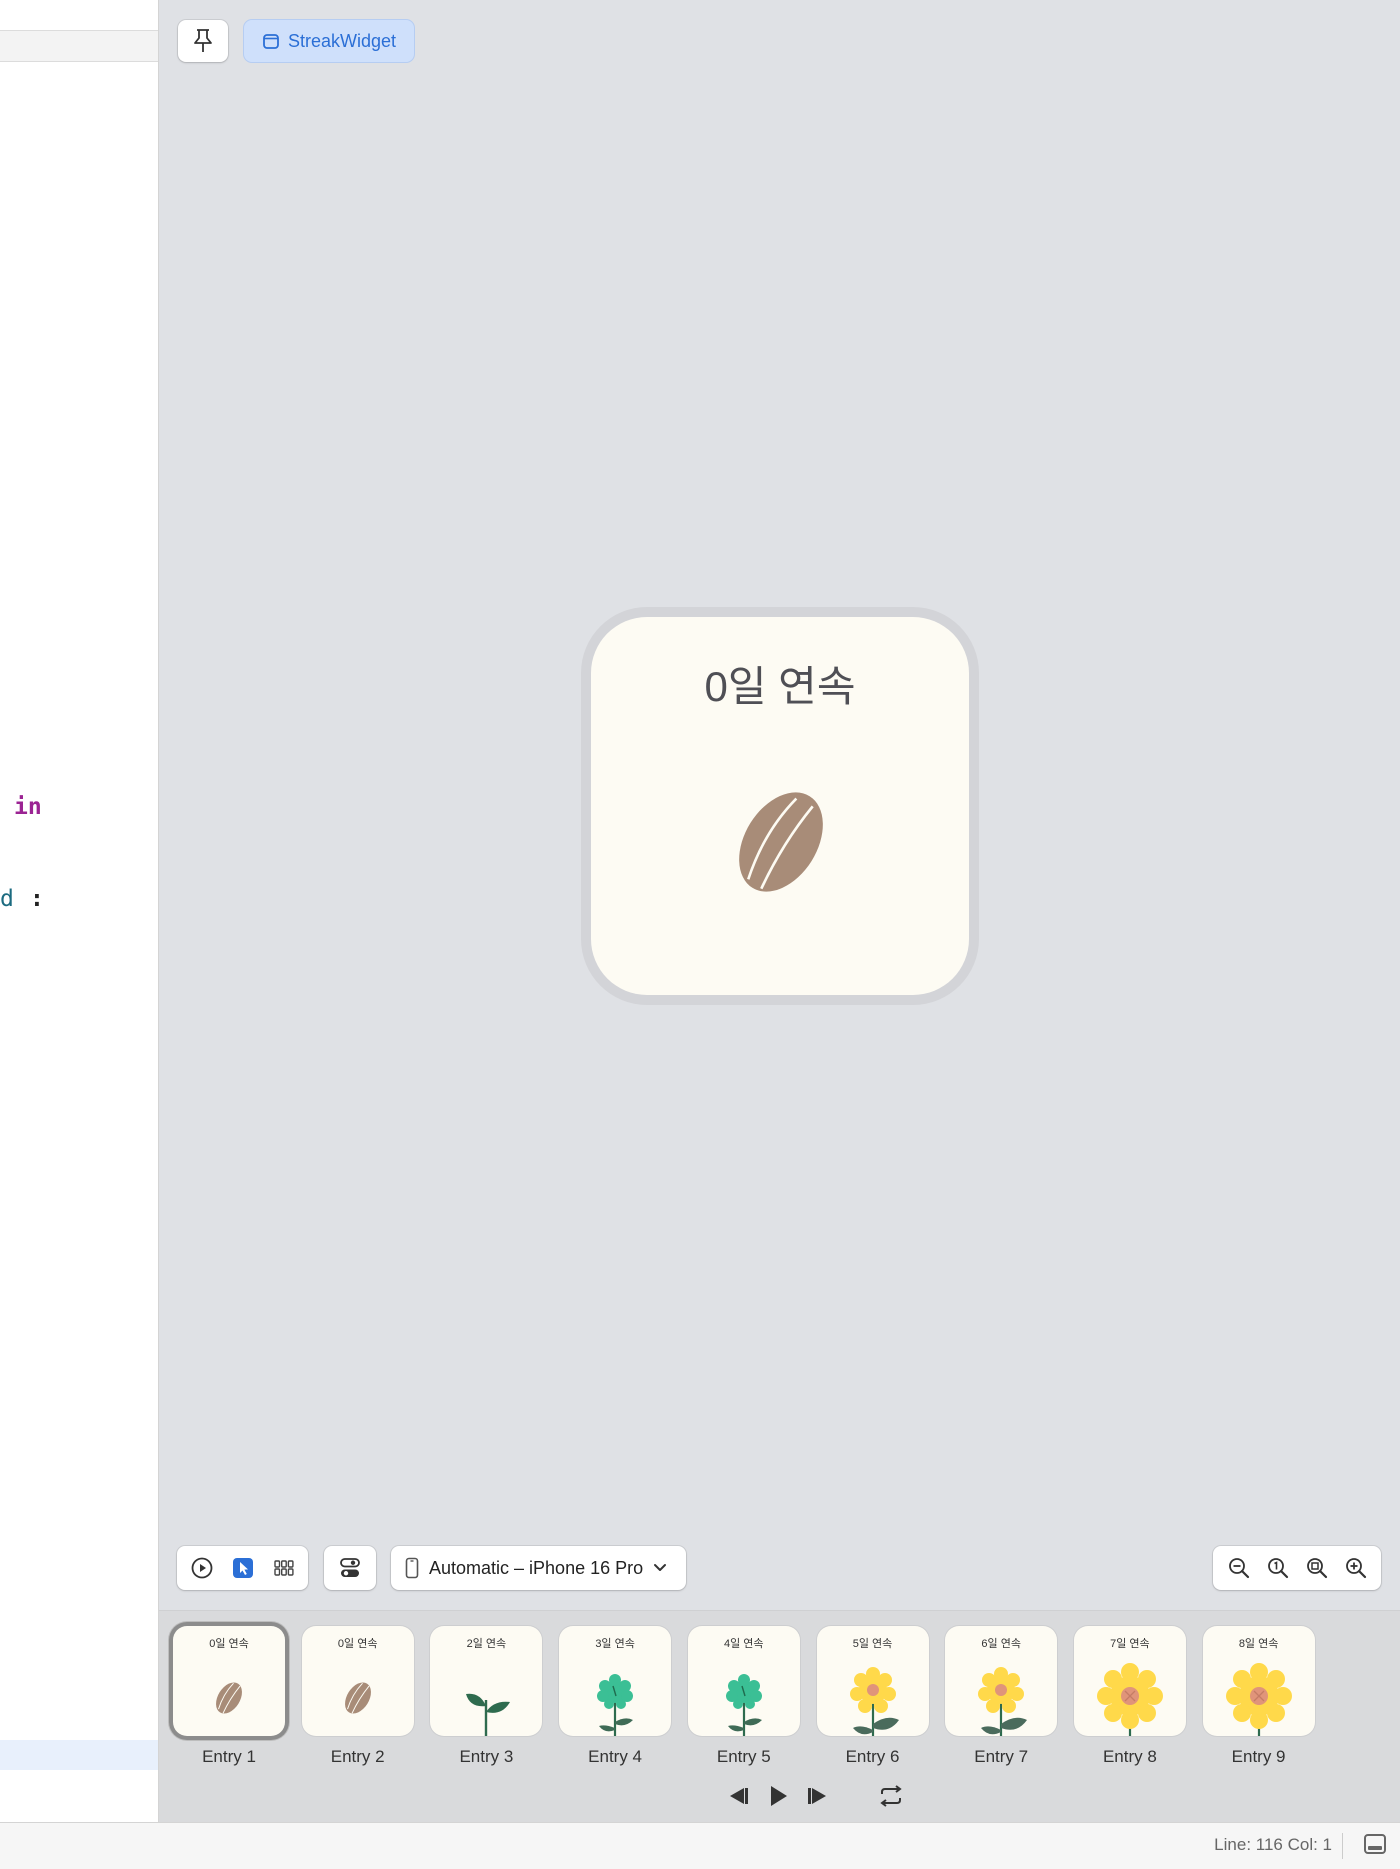 The image size is (1400, 1869). What do you see at coordinates (357, 1756) in the screenshot?
I see `entry-label: Entry 2` at bounding box center [357, 1756].